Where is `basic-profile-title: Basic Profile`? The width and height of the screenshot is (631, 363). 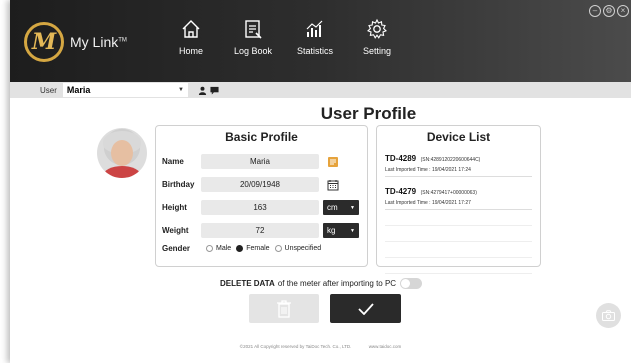
basic-profile-title: Basic Profile is located at coordinates (261, 137).